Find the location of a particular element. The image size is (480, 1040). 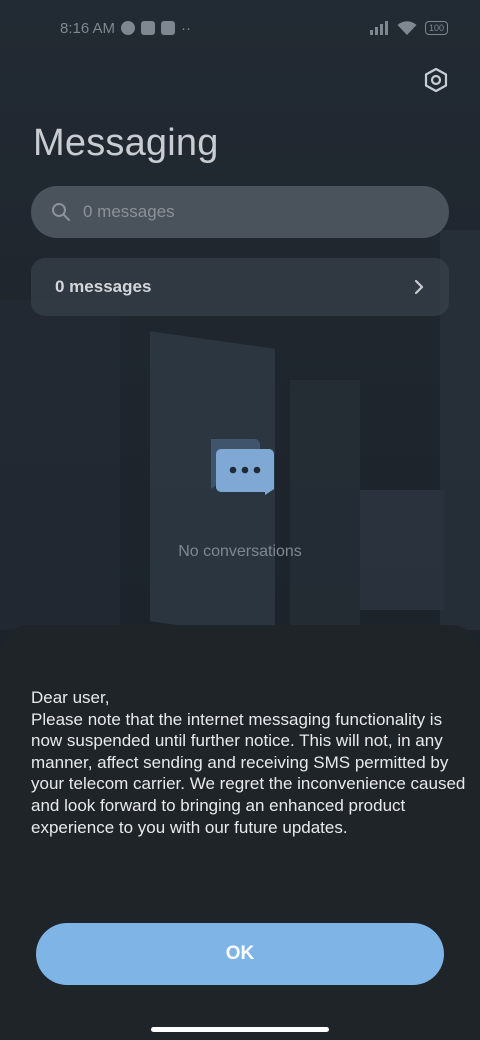

settings-button is located at coordinates (436, 80).